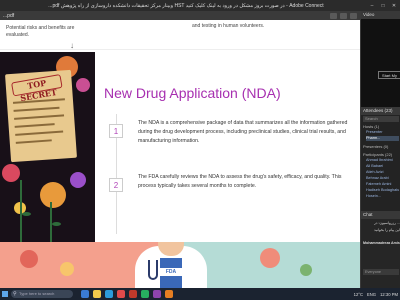 The image size is (400, 300). I want to click on document-label: ...pdf, so click(9, 15).